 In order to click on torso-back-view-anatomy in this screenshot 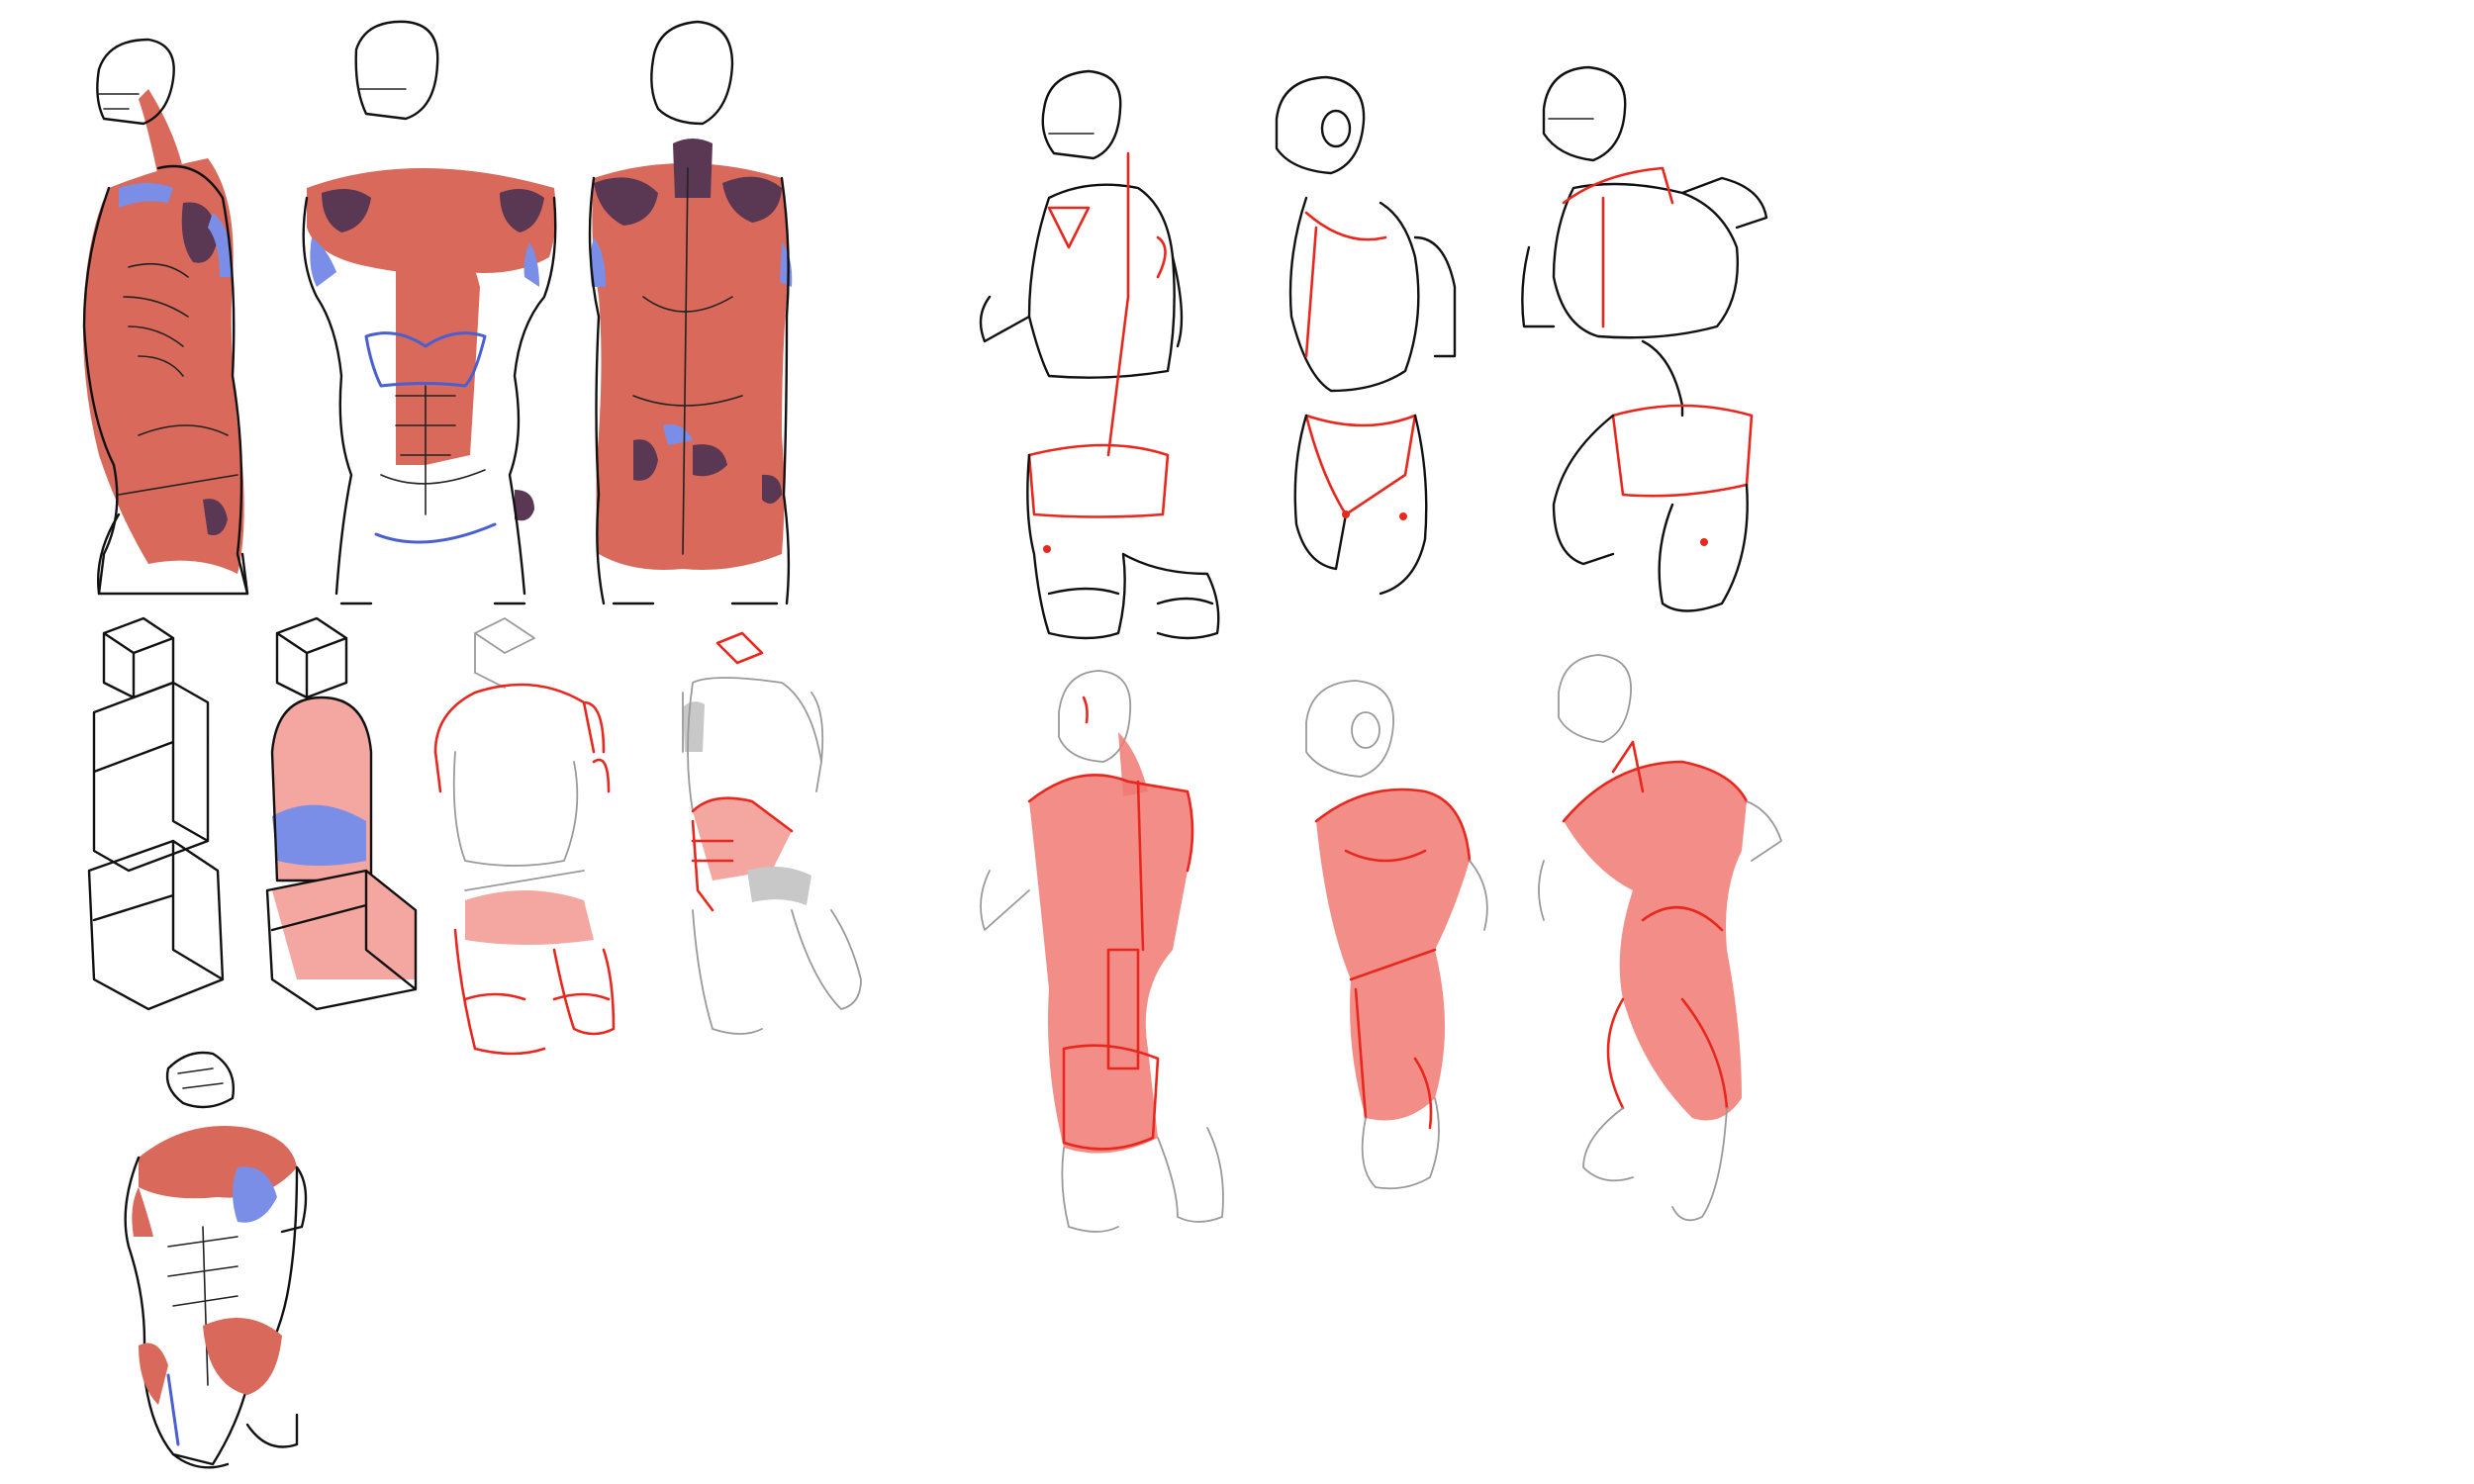, I will do `click(690, 312)`.